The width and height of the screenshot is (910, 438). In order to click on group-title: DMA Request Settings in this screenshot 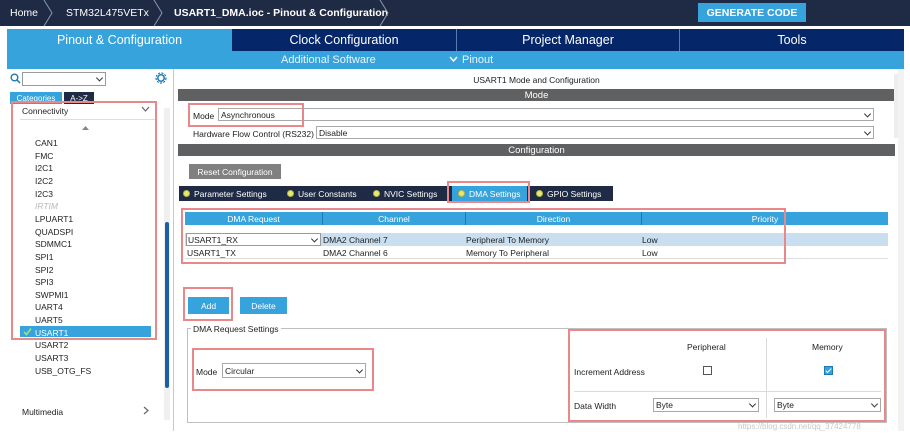, I will do `click(236, 329)`.